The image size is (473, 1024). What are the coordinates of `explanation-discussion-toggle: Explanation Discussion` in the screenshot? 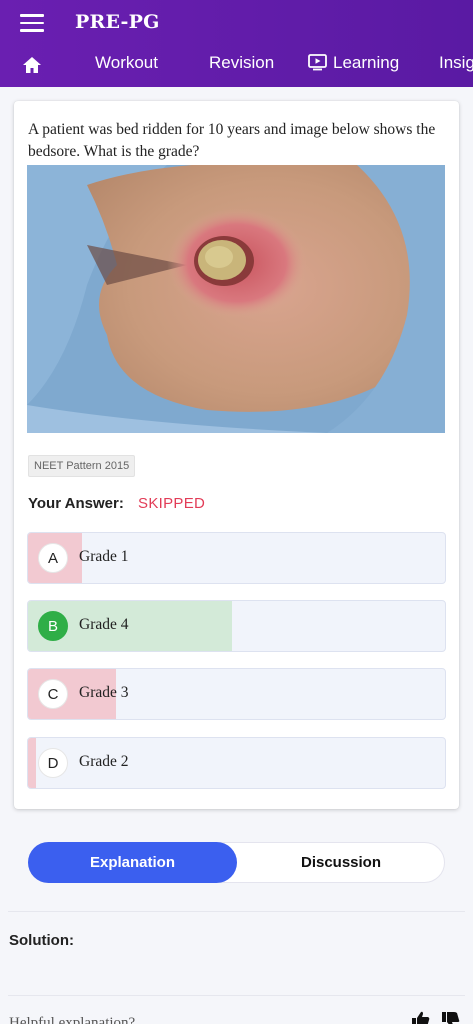 It's located at (236, 862).